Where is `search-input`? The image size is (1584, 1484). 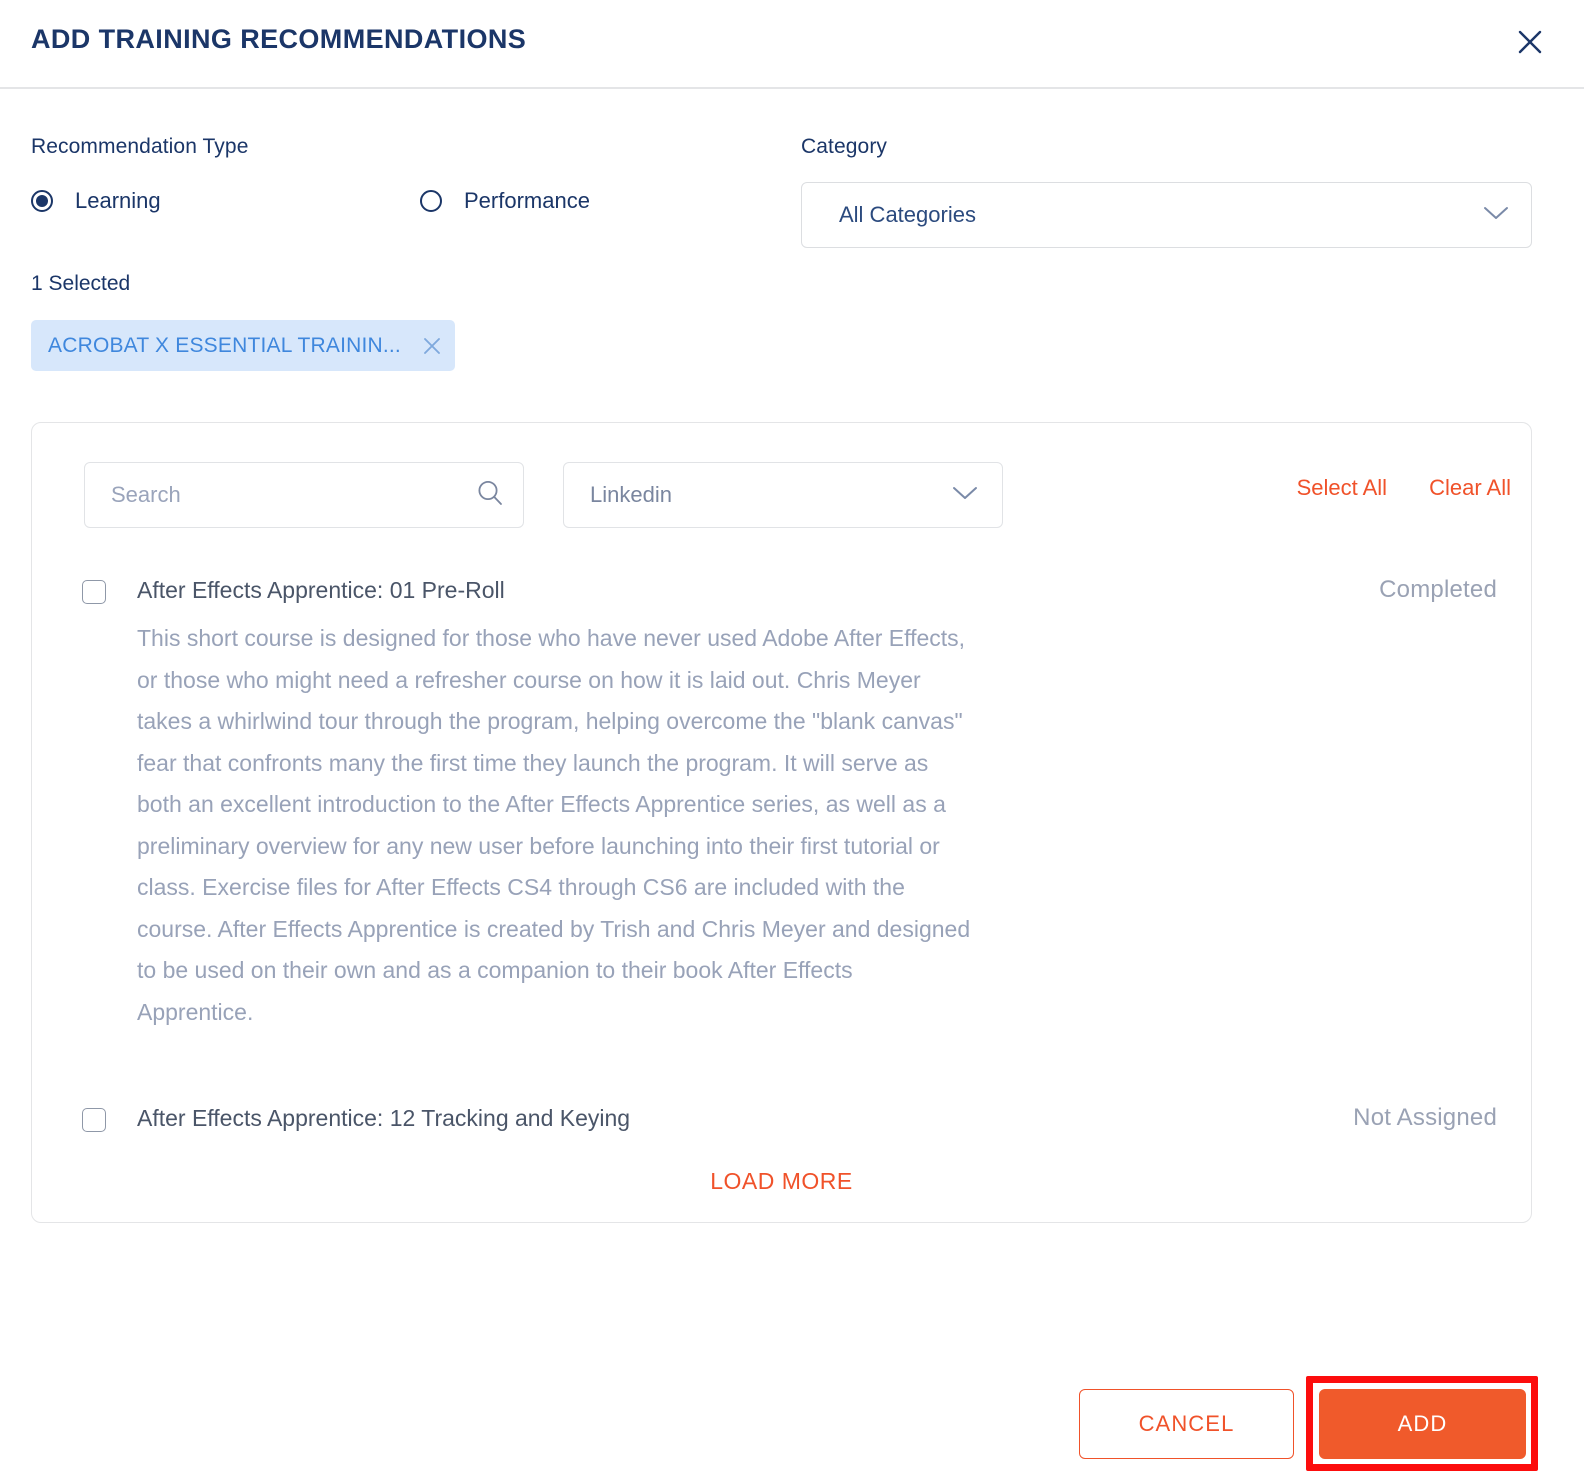
search-input is located at coordinates (293, 495).